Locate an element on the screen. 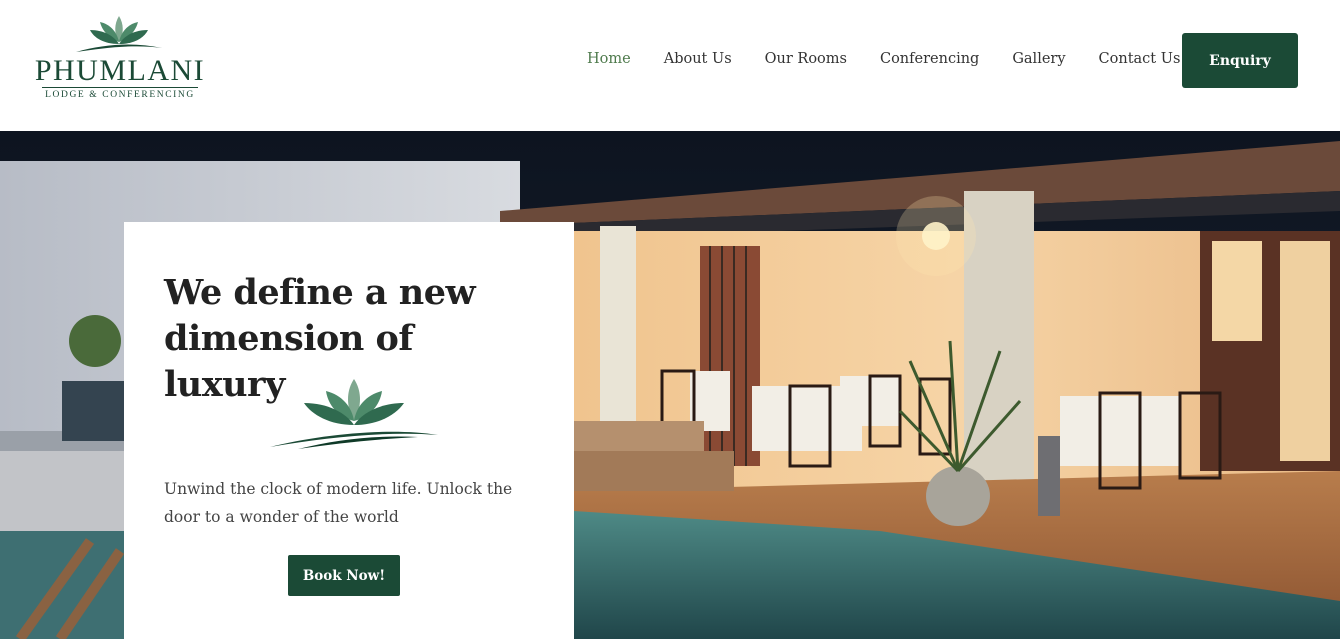  site-logo: PHUMLANI LODGE & CONFERENCING is located at coordinates (120, 59).